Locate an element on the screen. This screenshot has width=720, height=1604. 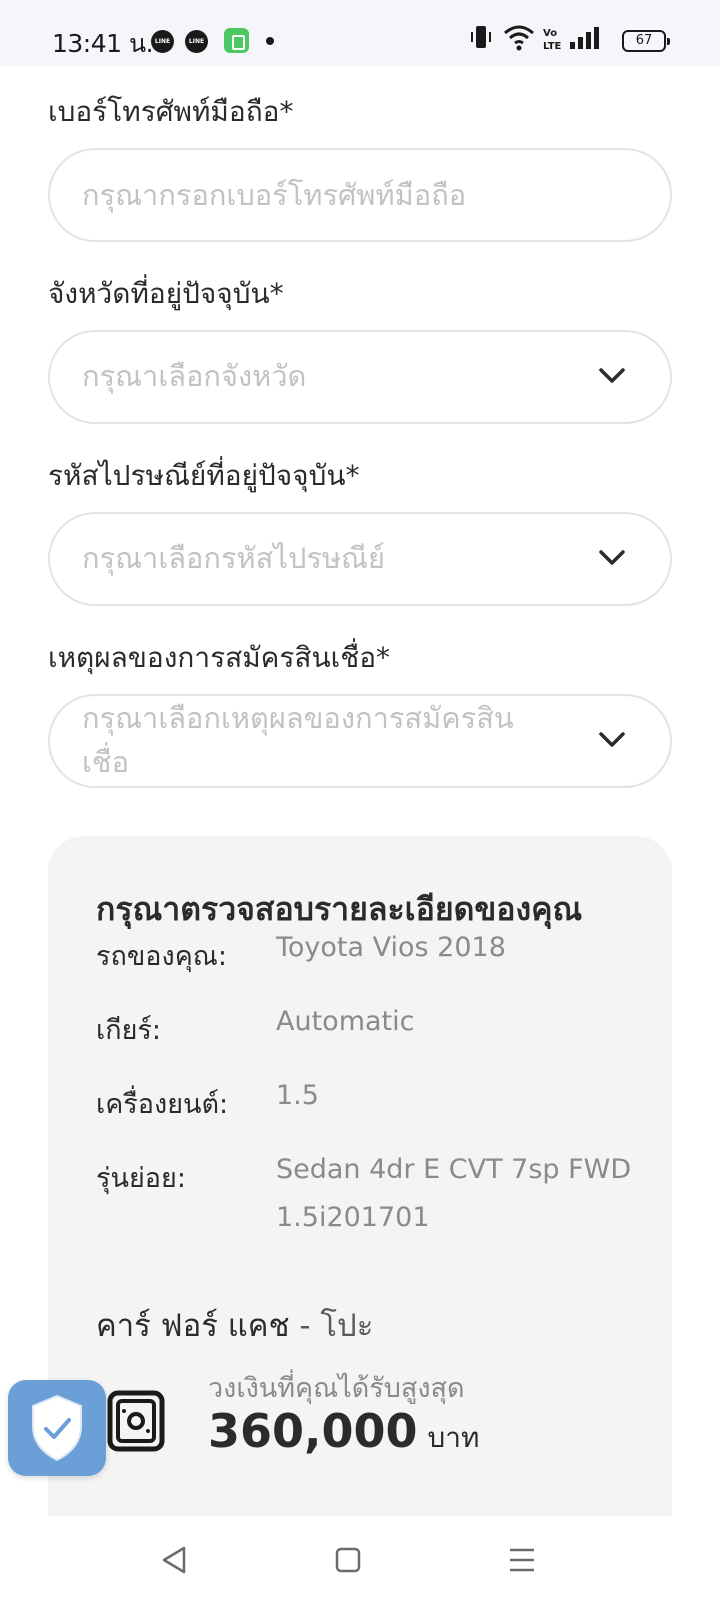
product-title: คาร์ ฟอร์ แคช - โปะ is located at coordinates (234, 1325).